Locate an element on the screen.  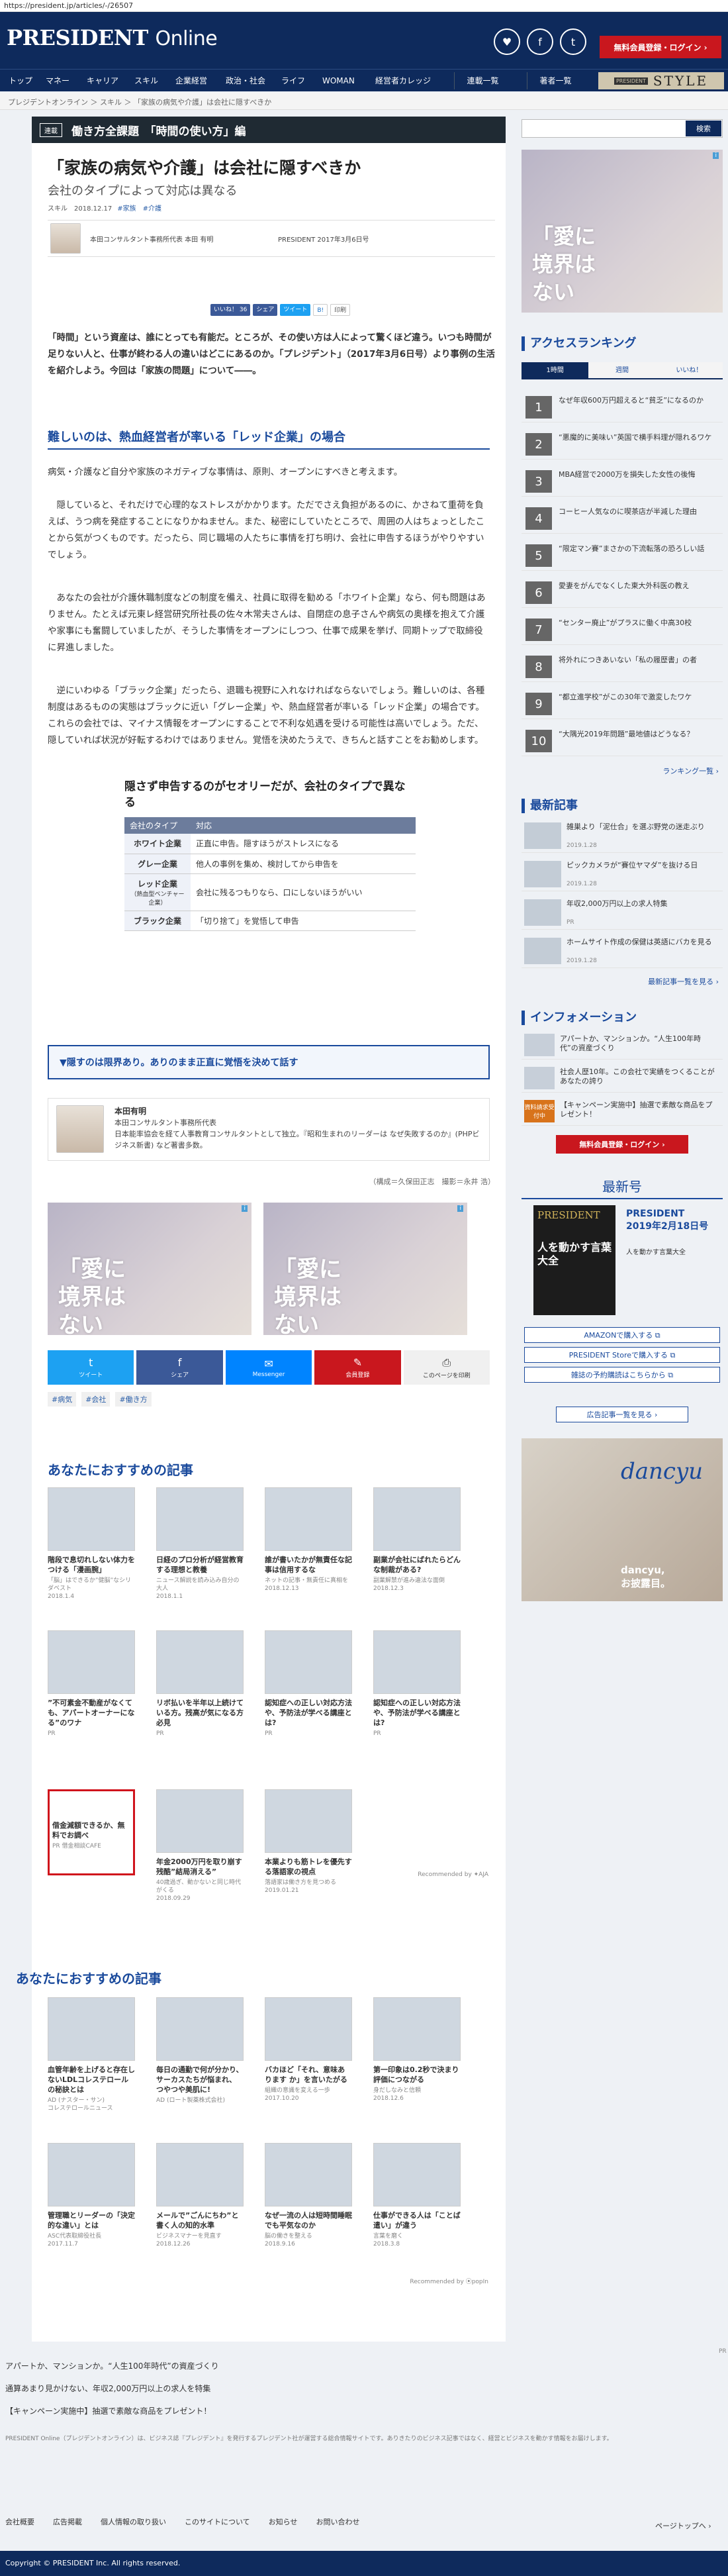
twitter-icon: t is located at coordinates (573, 41).